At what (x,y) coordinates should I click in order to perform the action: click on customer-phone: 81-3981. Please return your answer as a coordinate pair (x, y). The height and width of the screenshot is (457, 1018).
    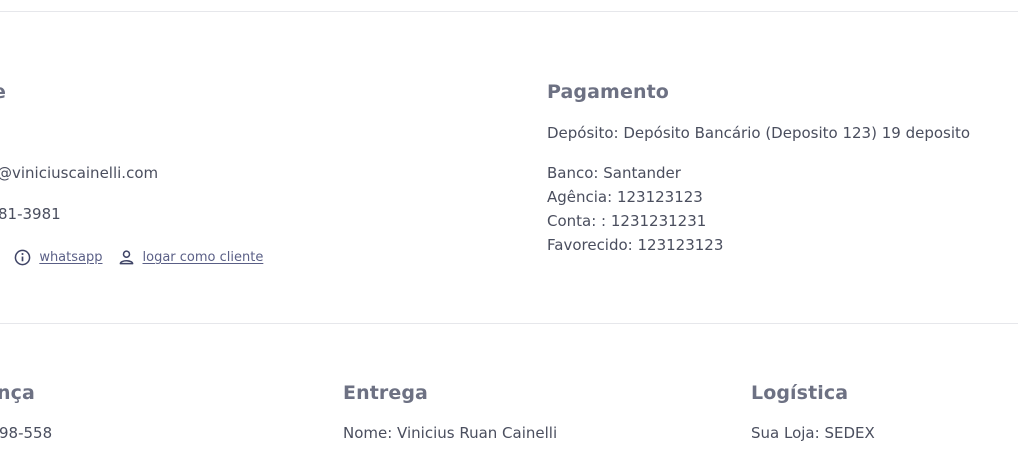
    Looking at the image, I should click on (30, 214).